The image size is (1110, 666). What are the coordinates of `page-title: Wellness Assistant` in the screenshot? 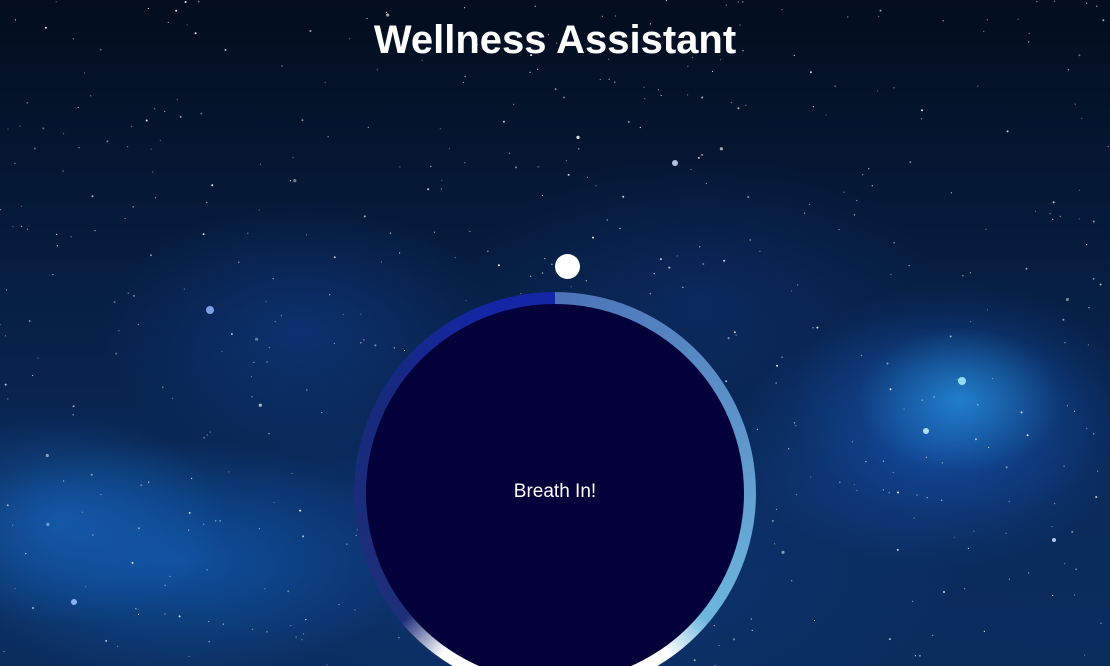 It's located at (555, 40).